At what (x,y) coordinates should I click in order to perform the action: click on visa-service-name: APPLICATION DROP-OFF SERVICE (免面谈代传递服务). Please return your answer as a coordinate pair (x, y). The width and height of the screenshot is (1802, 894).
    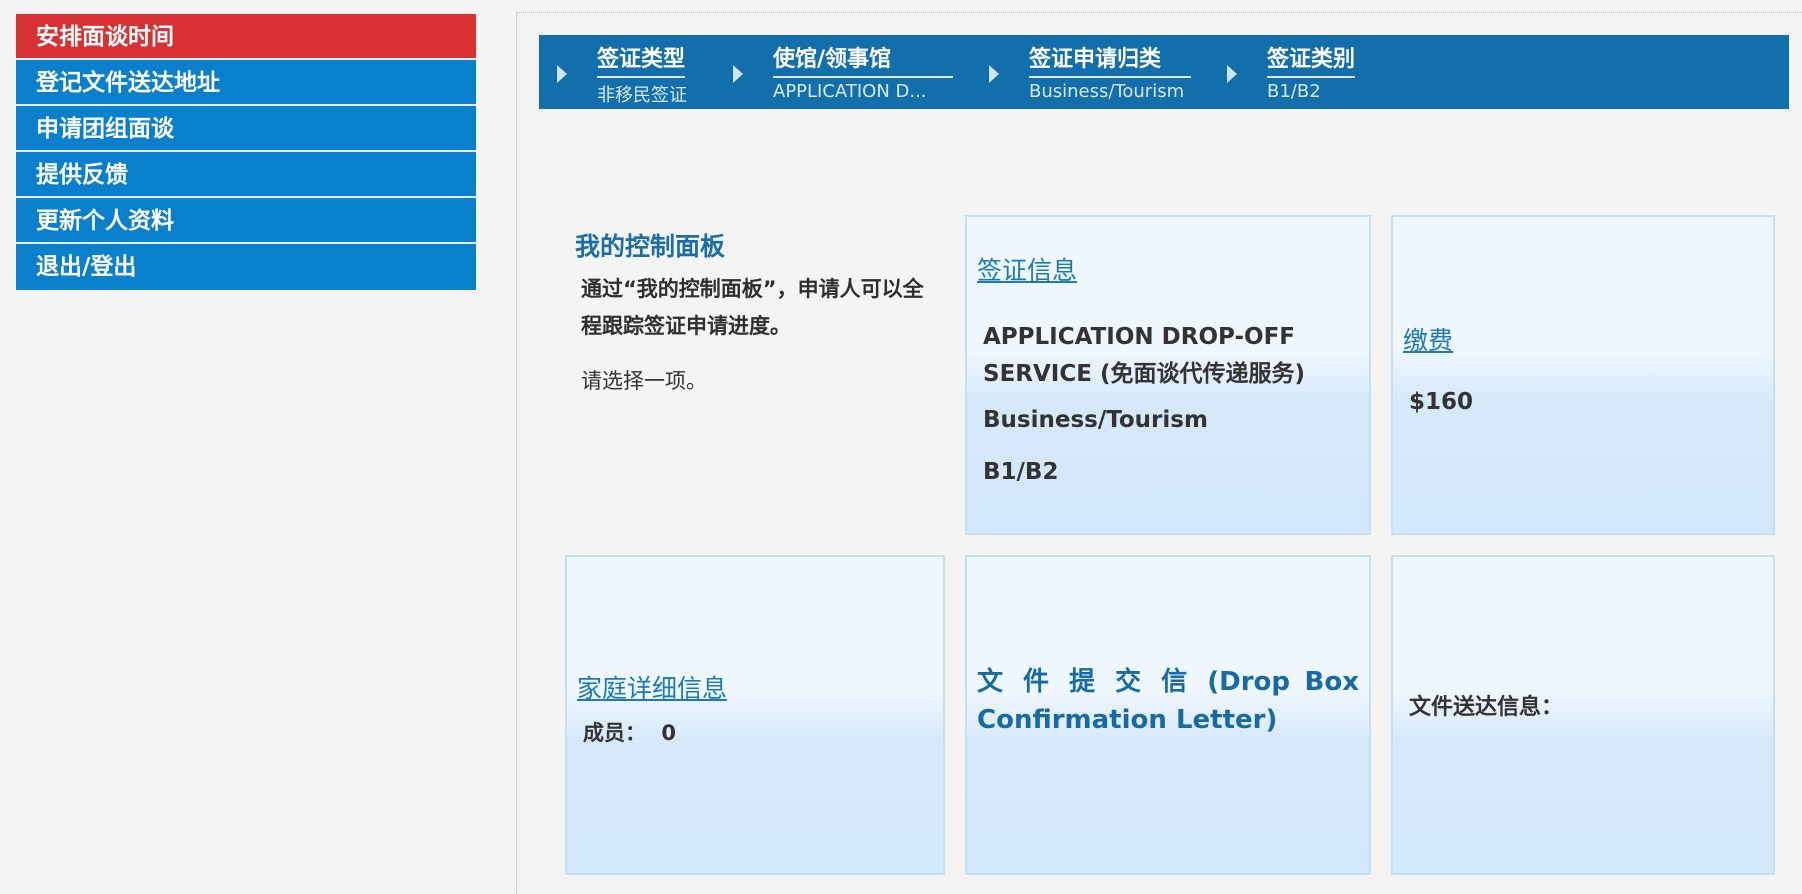
    Looking at the image, I should click on (1144, 355).